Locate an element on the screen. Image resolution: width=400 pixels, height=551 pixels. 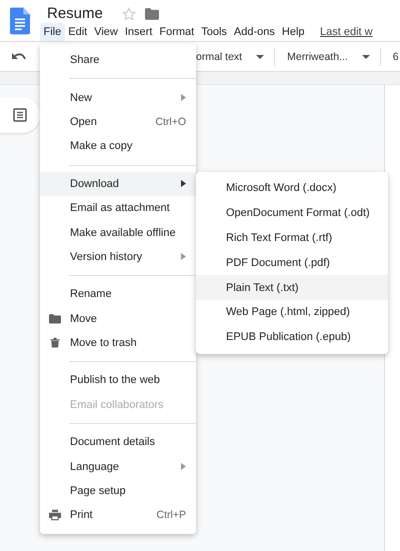
menu-item-label: Make available offline is located at coordinates (123, 232).